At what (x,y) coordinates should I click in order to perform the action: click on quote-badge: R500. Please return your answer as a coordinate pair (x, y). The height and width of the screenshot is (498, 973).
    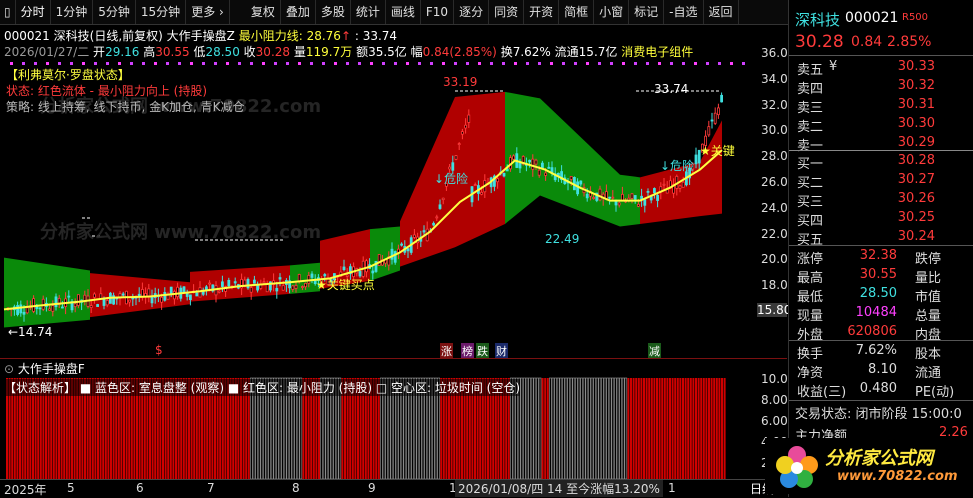
    Looking at the image, I should click on (915, 17).